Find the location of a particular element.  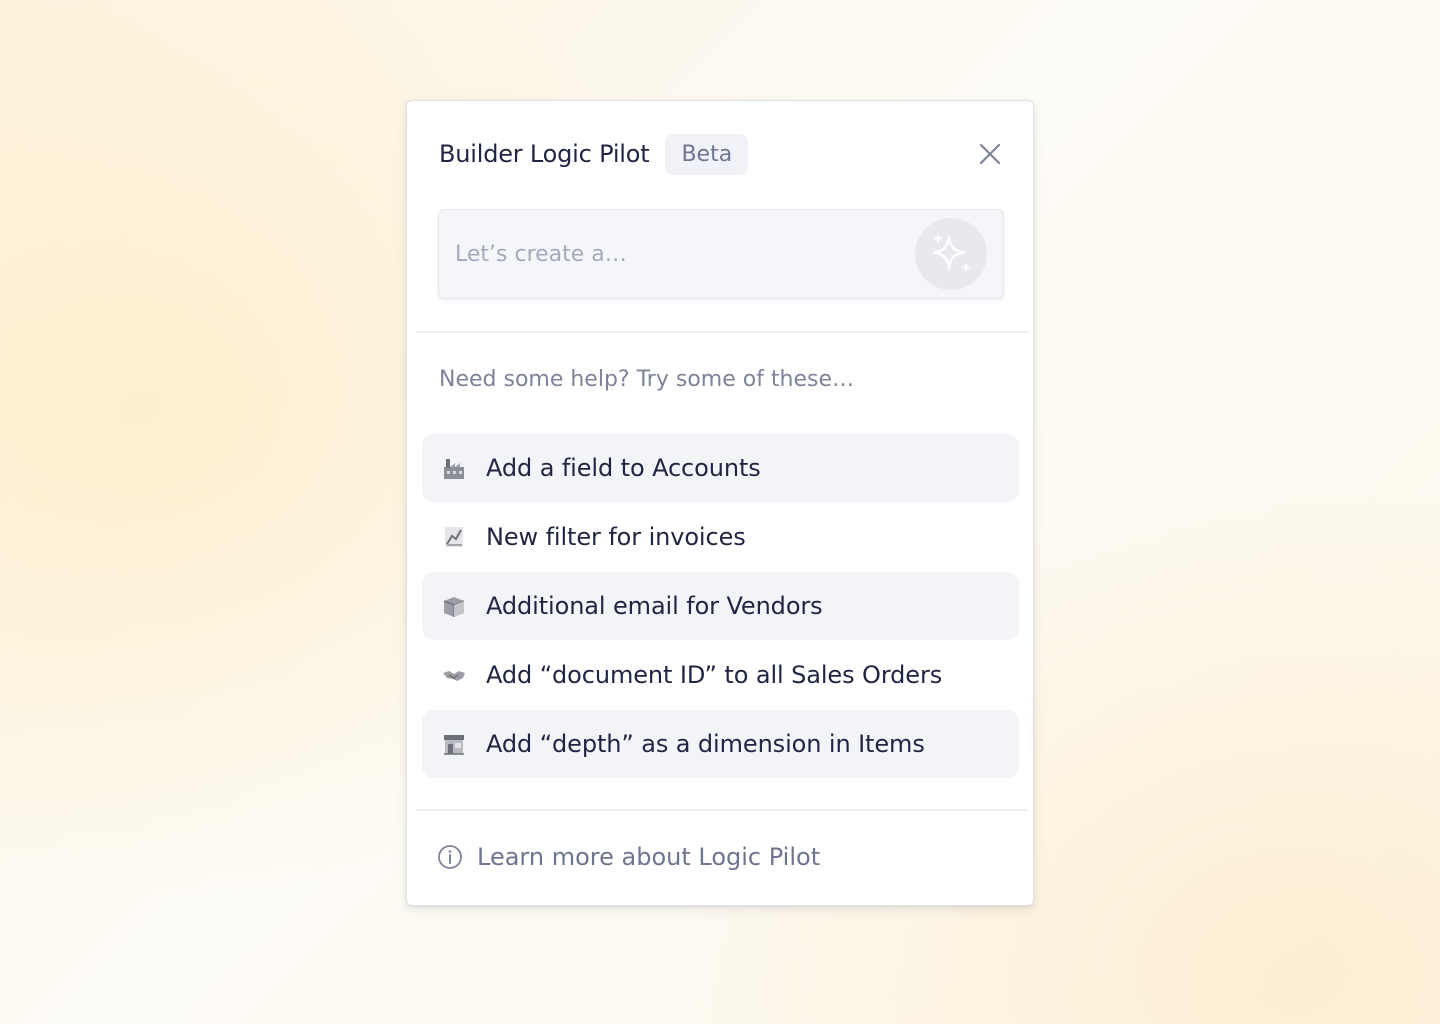

box-icon is located at coordinates (454, 606).